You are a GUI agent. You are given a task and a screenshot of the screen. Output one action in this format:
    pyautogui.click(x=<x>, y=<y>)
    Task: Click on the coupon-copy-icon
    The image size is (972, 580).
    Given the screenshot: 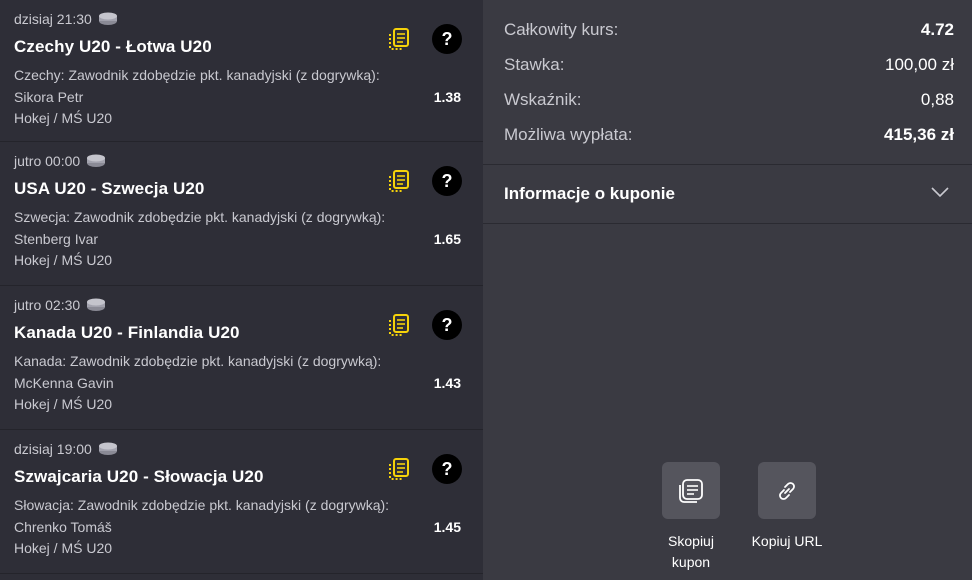 What is the action you would take?
    pyautogui.click(x=691, y=490)
    